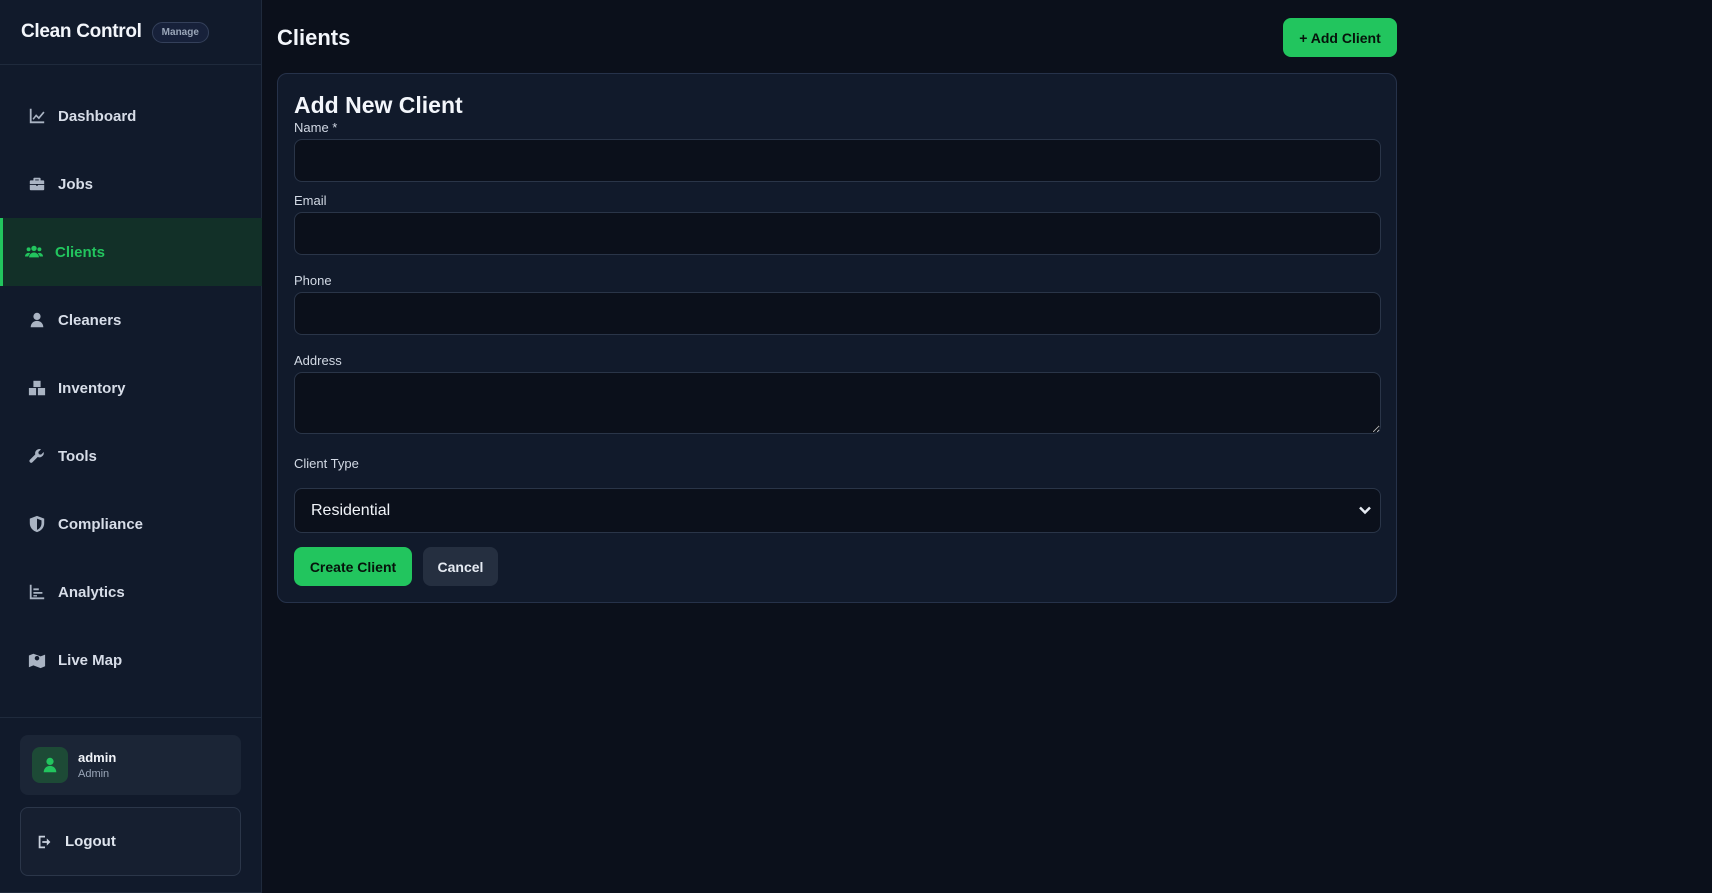  Describe the element at coordinates (837, 233) in the screenshot. I see `email-field` at that location.